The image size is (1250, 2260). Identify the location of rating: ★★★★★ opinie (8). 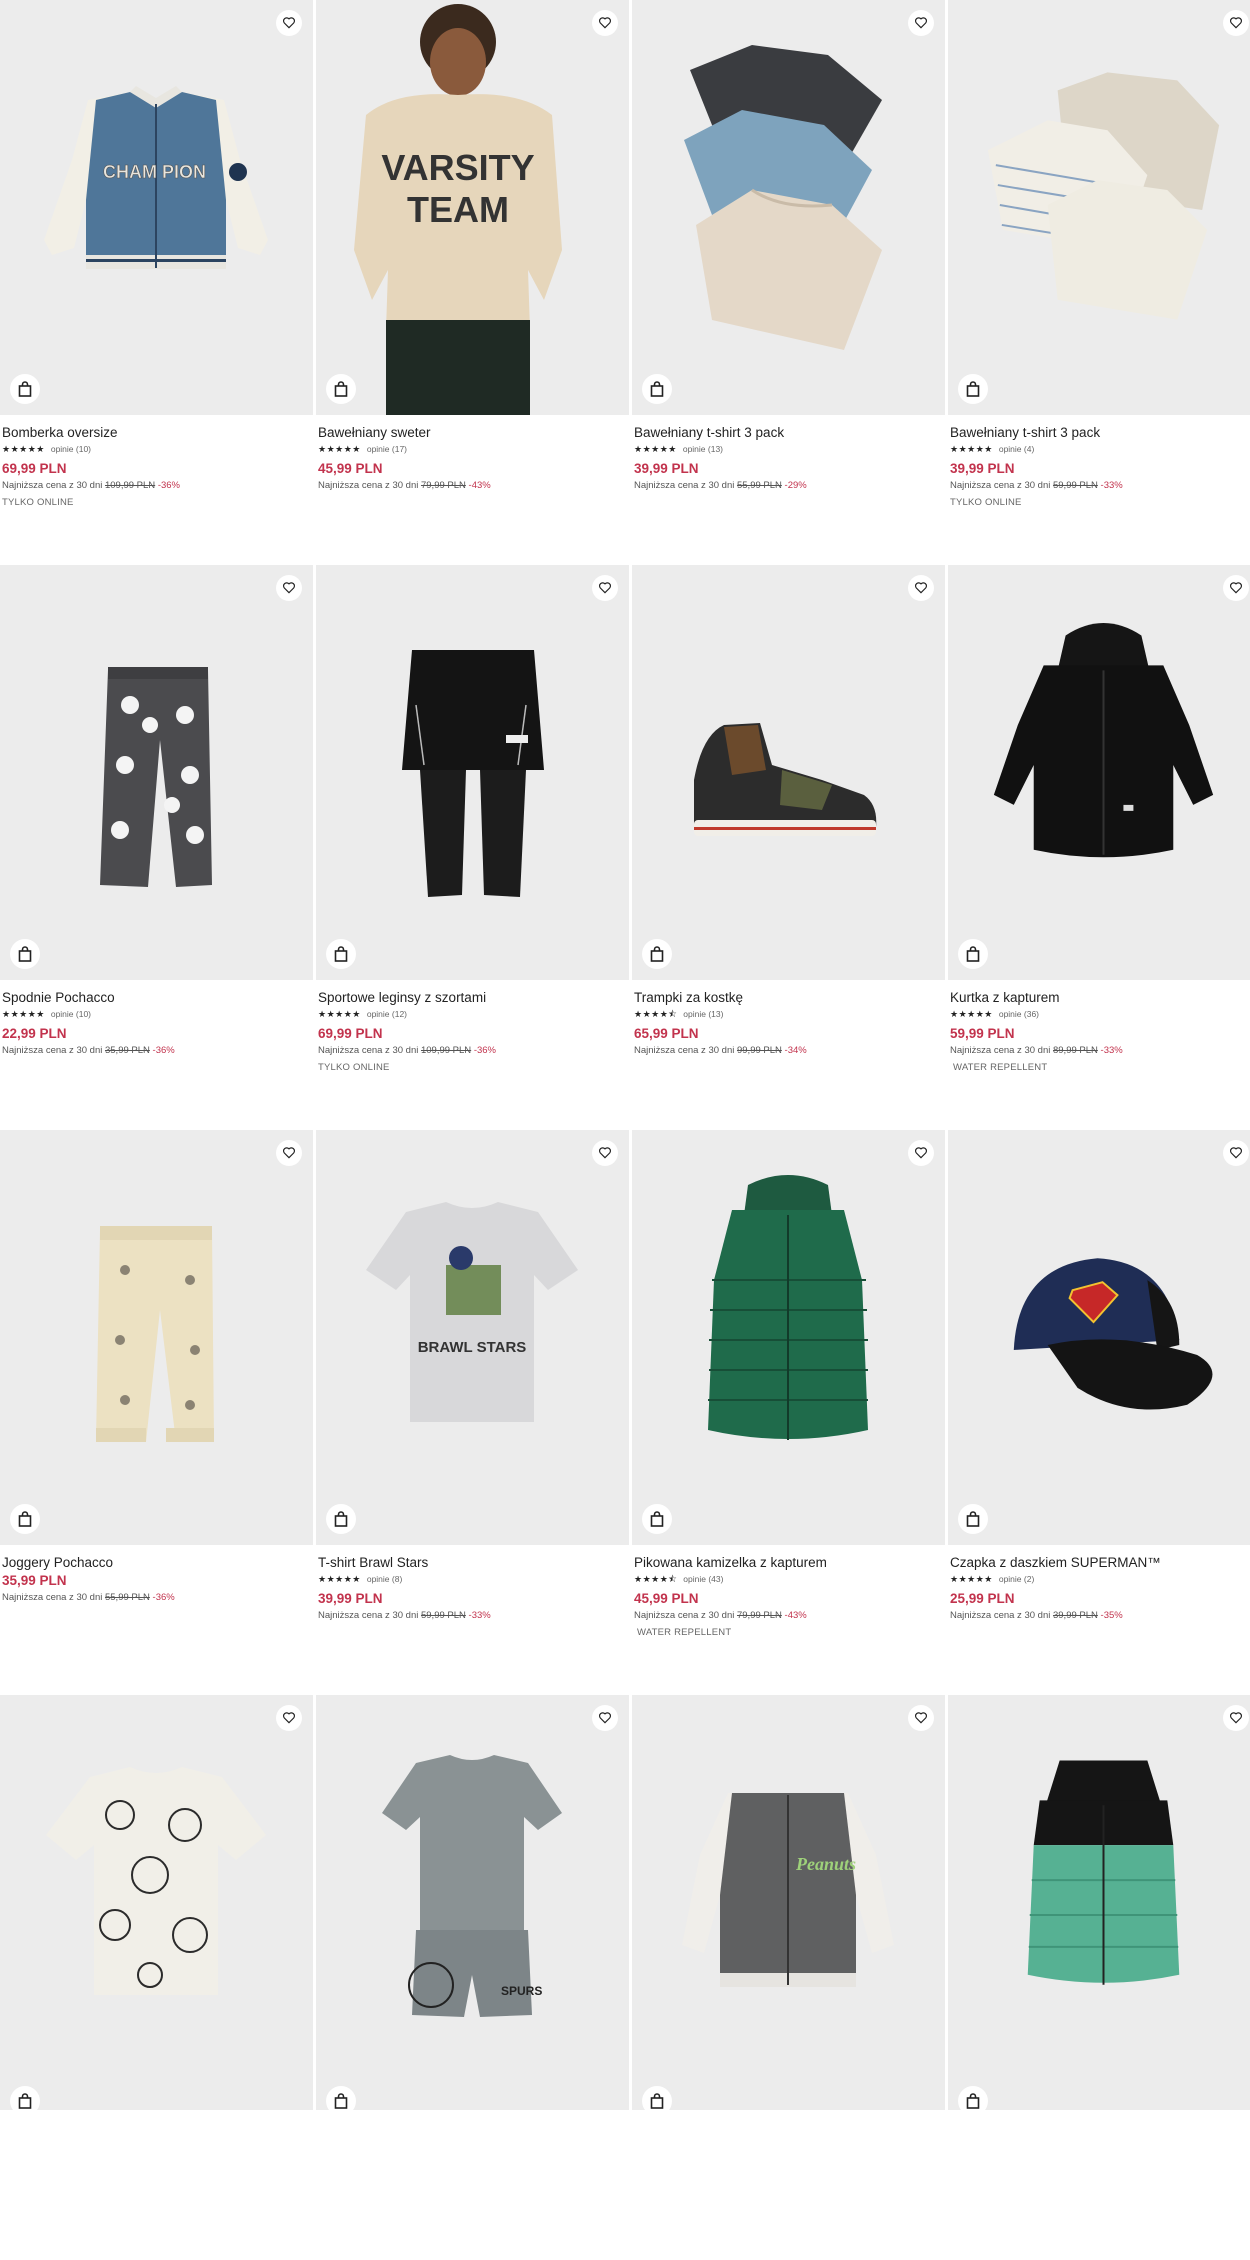
(471, 1579).